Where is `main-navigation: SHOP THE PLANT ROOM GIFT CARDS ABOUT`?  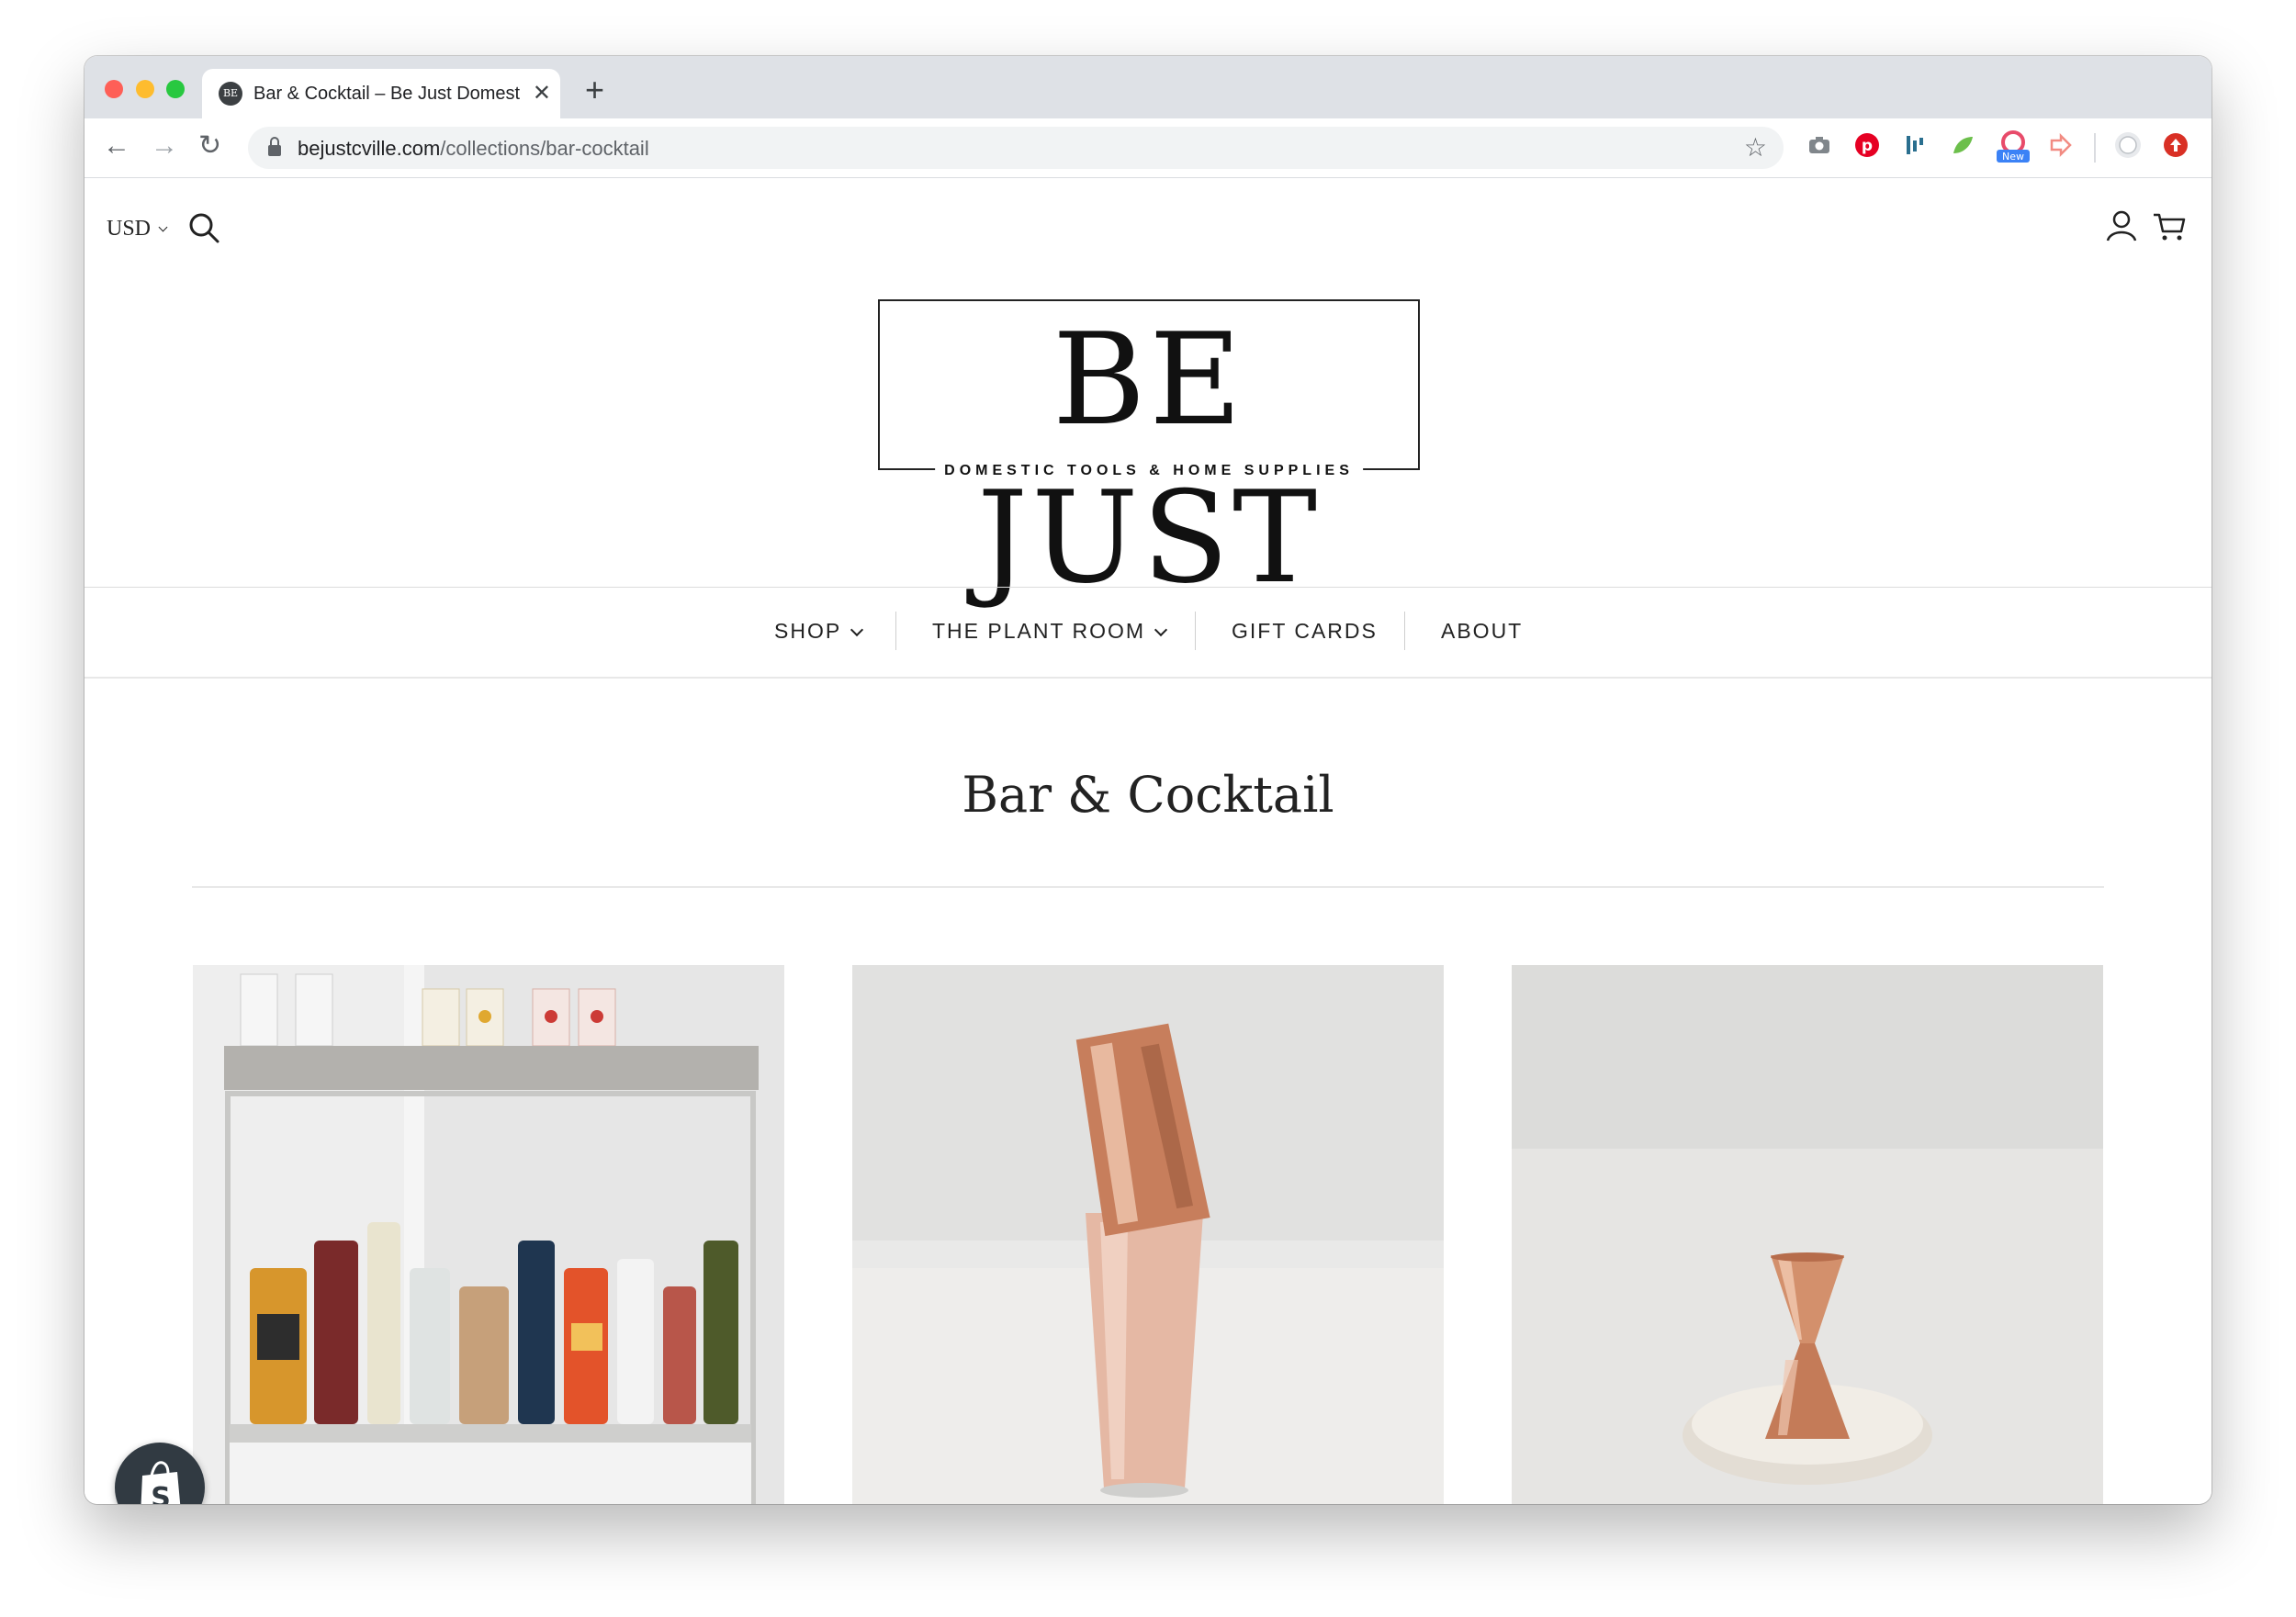 main-navigation: SHOP THE PLANT ROOM GIFT CARDS ABOUT is located at coordinates (1148, 632).